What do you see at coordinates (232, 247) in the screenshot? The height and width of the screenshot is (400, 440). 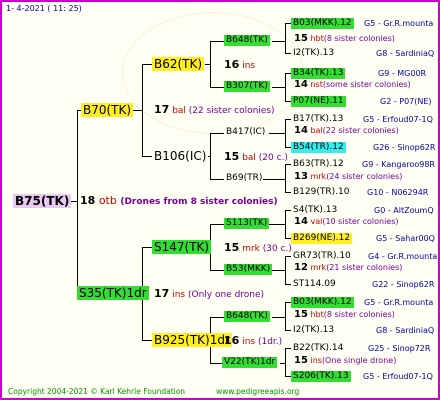 I see `ds-num: 15` at bounding box center [232, 247].